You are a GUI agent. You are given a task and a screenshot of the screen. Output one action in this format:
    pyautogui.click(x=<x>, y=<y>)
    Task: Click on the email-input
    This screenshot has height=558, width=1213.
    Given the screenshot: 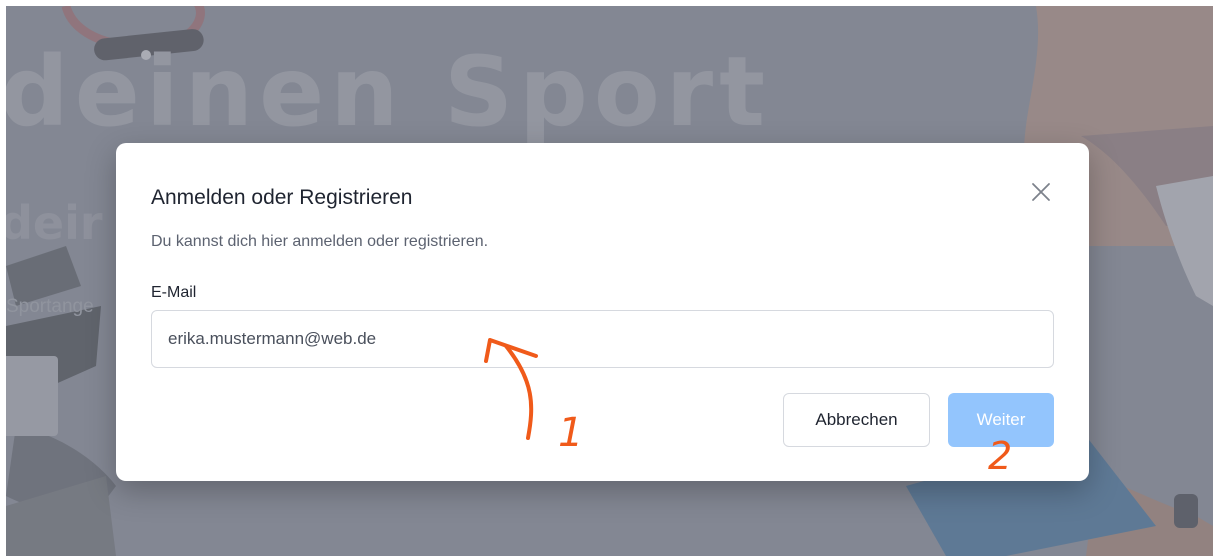 What is the action you would take?
    pyautogui.click(x=602, y=339)
    